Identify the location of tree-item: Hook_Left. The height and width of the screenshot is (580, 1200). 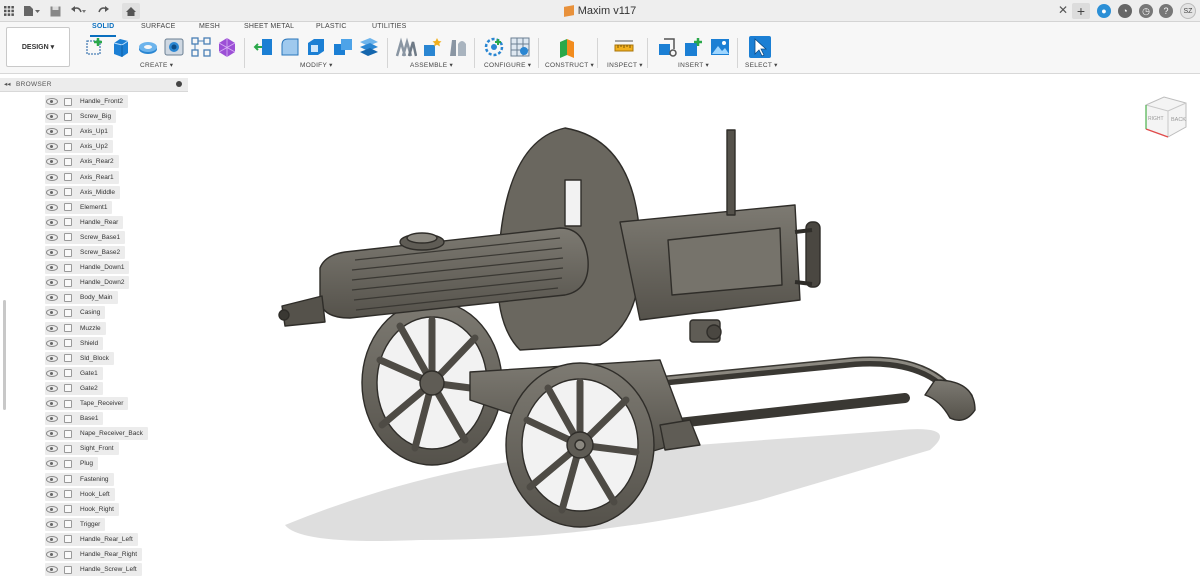
(80, 494).